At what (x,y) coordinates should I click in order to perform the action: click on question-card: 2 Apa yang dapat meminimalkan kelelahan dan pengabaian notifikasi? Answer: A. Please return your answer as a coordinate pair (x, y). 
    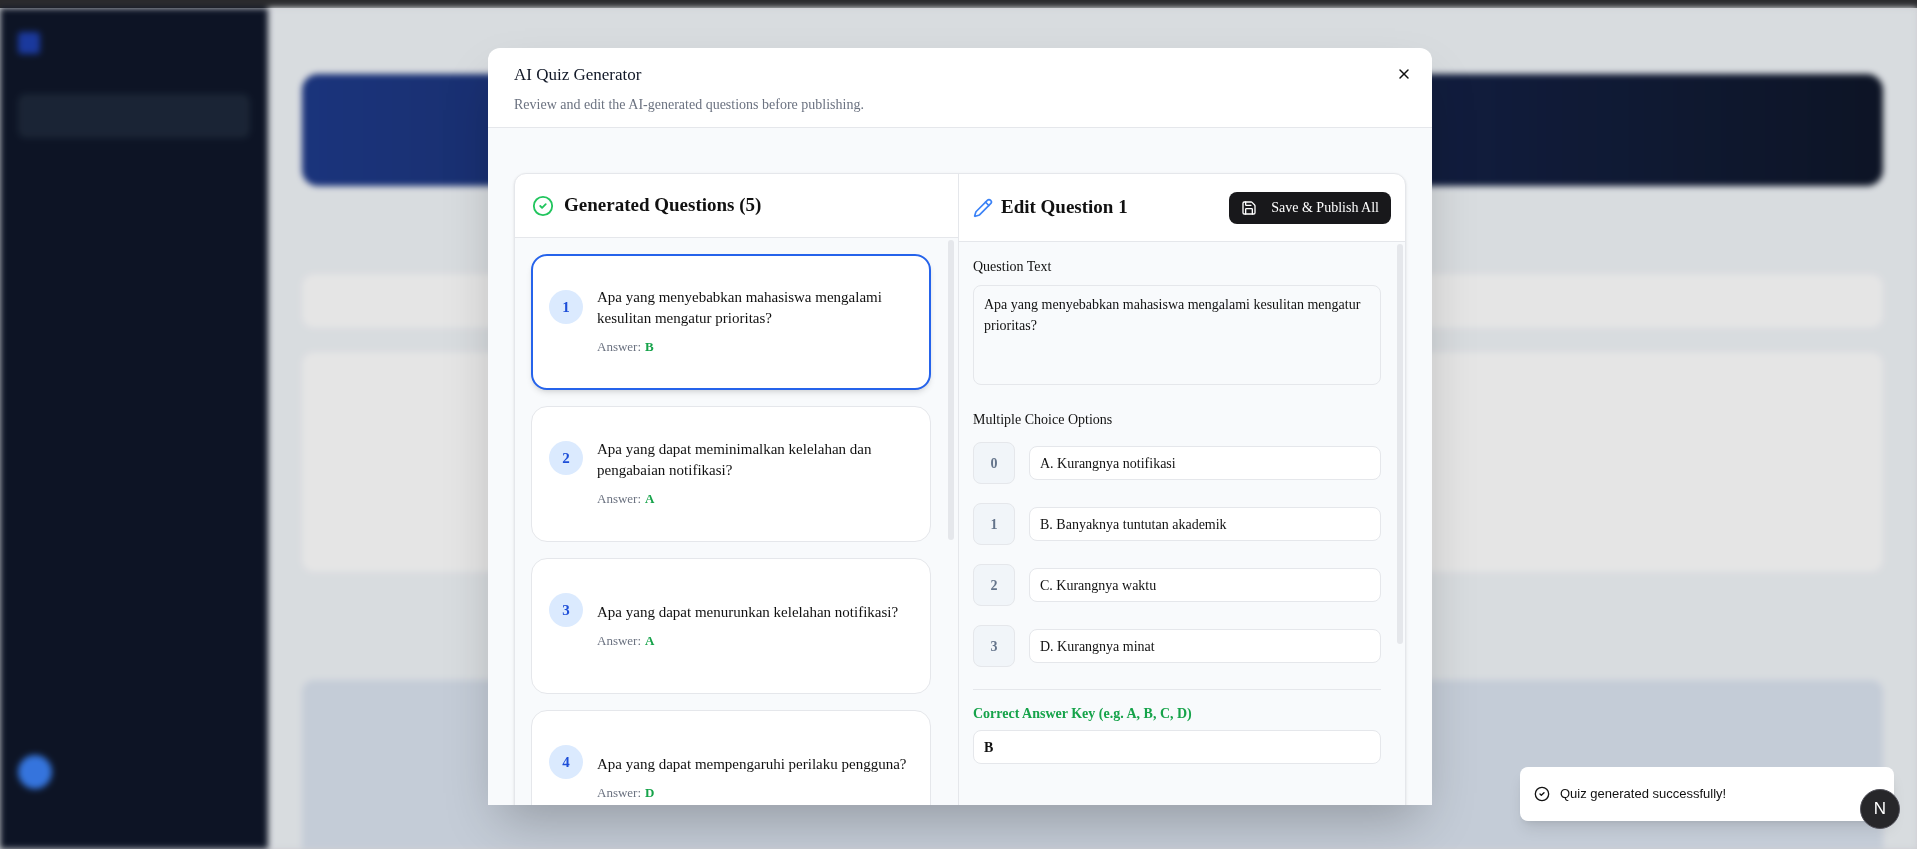
    Looking at the image, I should click on (731, 474).